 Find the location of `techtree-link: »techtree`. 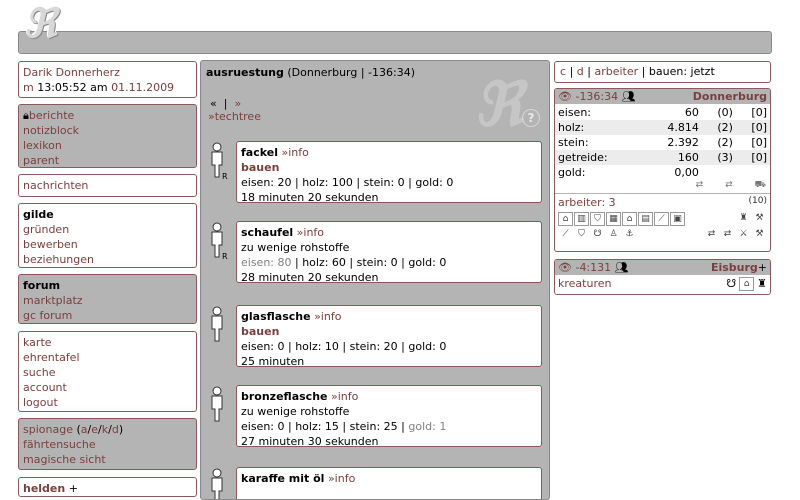

techtree-link: »techtree is located at coordinates (234, 116).